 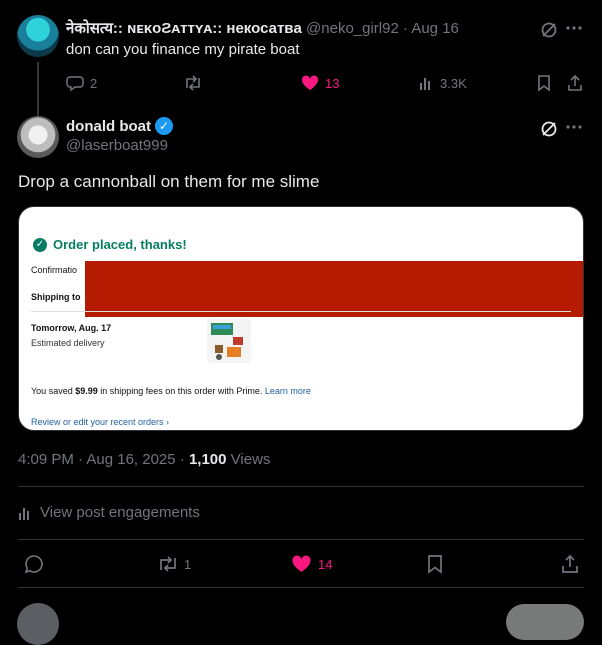 I want to click on learn-more-link: Learn more, so click(x=288, y=391).